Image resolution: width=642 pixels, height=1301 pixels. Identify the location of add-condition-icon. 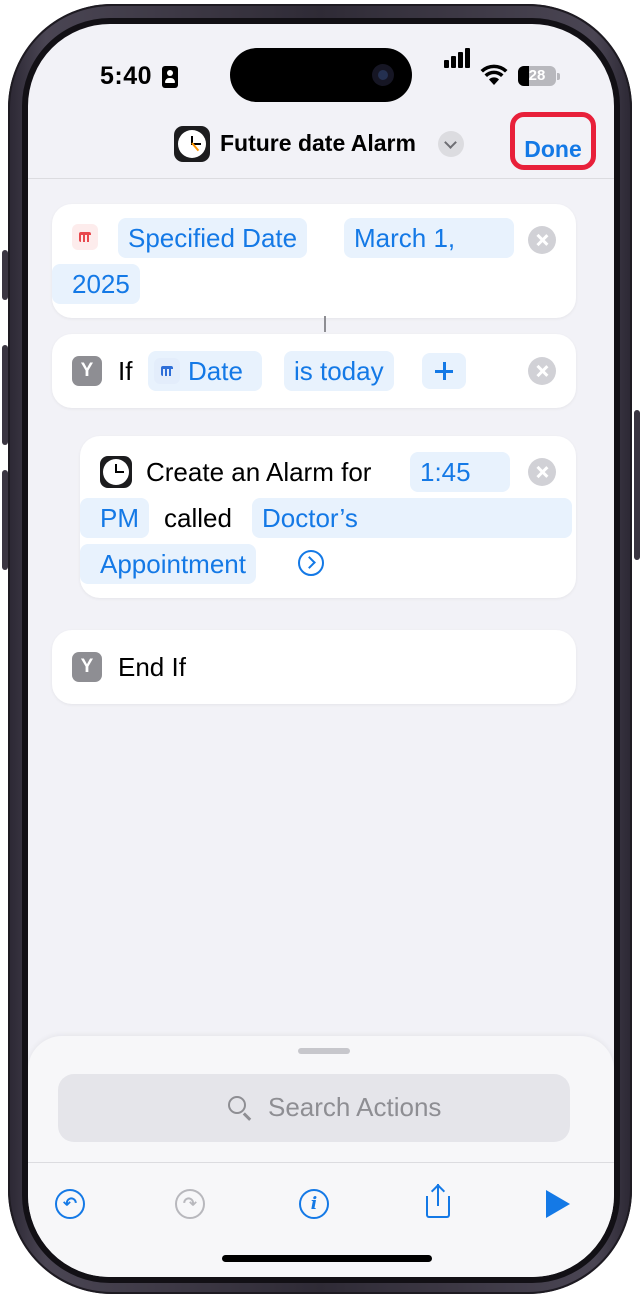
(444, 371).